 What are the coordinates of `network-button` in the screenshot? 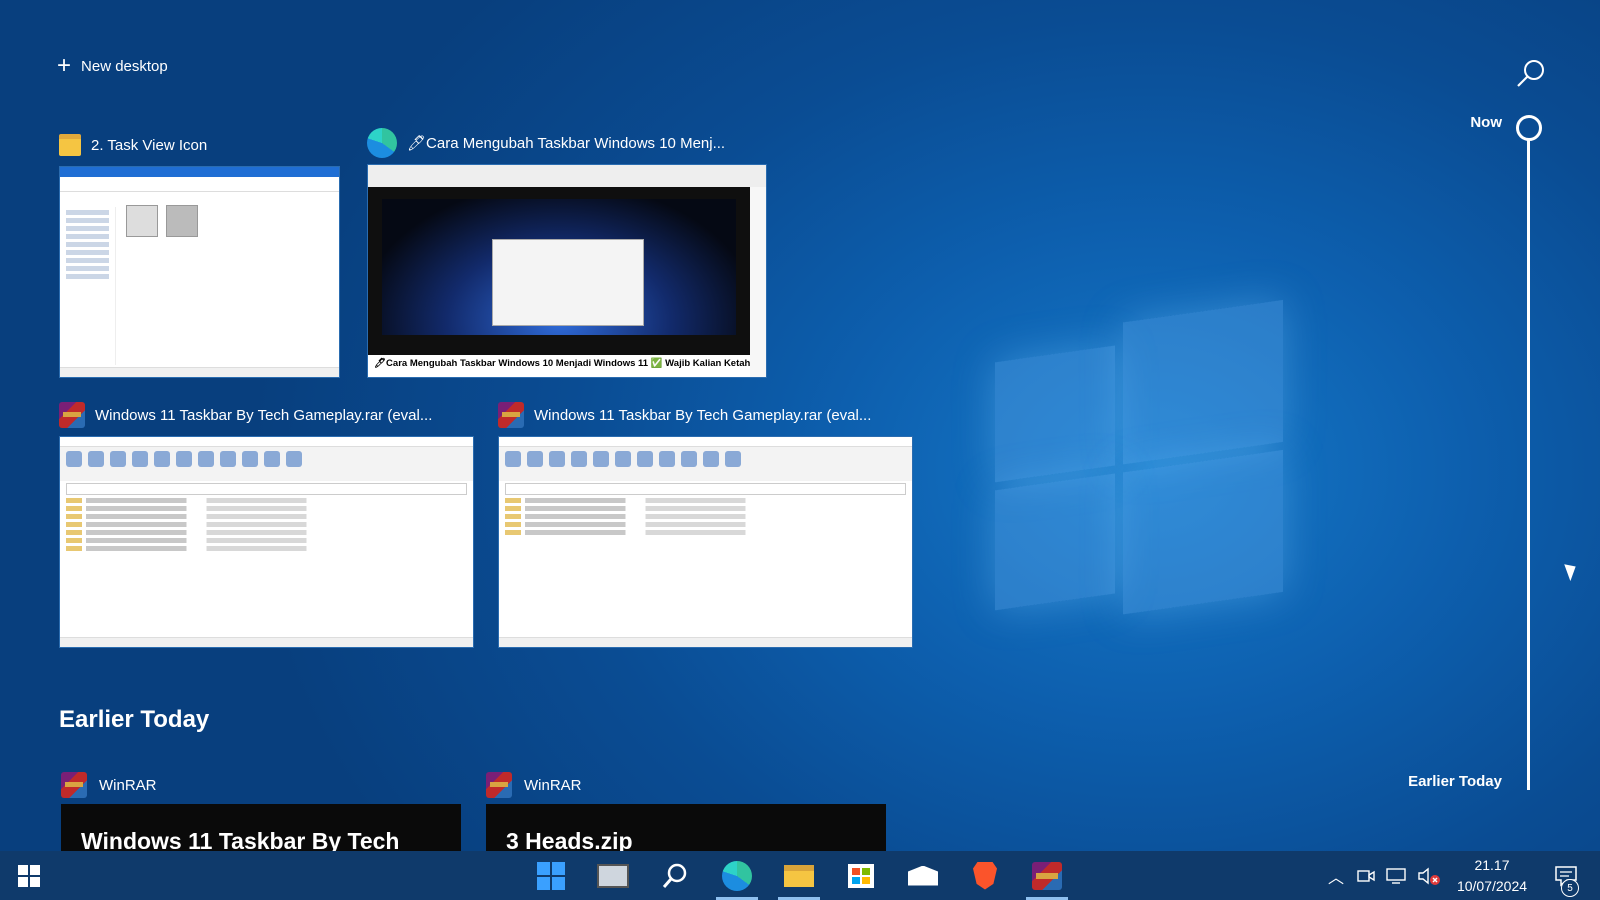 It's located at (1397, 875).